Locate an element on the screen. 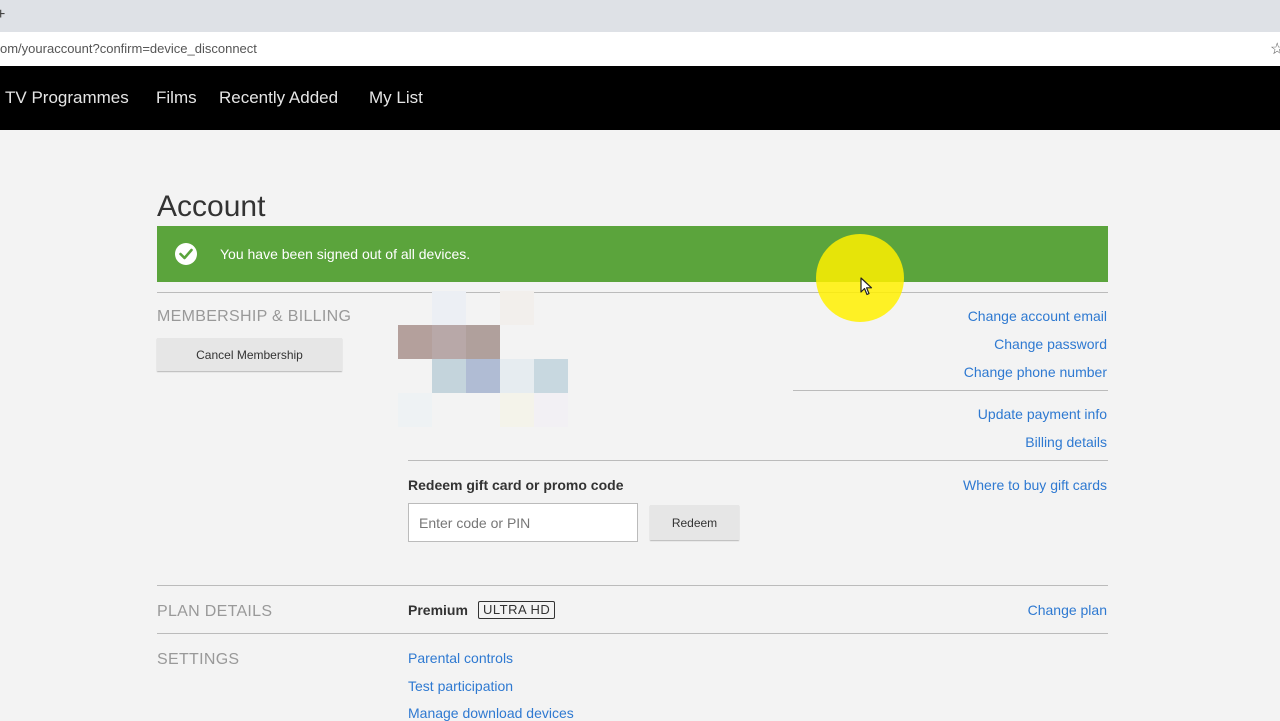 The width and height of the screenshot is (1280, 721). new-tab-button: + is located at coordinates (2, 15).